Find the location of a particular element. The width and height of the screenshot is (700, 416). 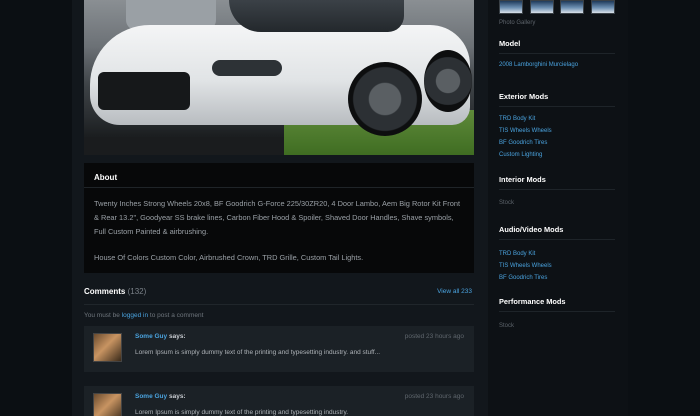

exterior-mod-link: BF Goodrich Tires is located at coordinates (523, 143).